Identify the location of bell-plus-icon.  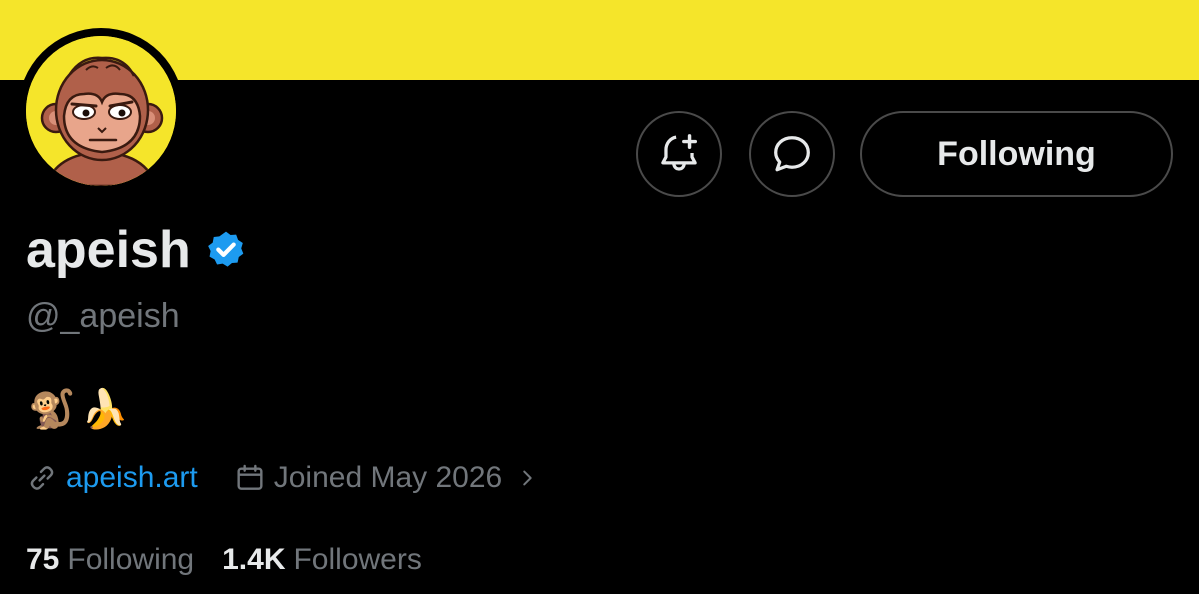
(679, 152).